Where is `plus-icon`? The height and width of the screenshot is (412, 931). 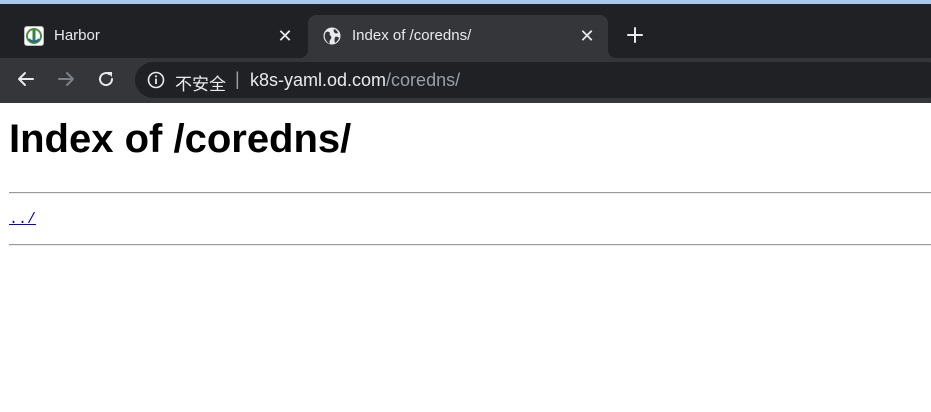 plus-icon is located at coordinates (635, 37).